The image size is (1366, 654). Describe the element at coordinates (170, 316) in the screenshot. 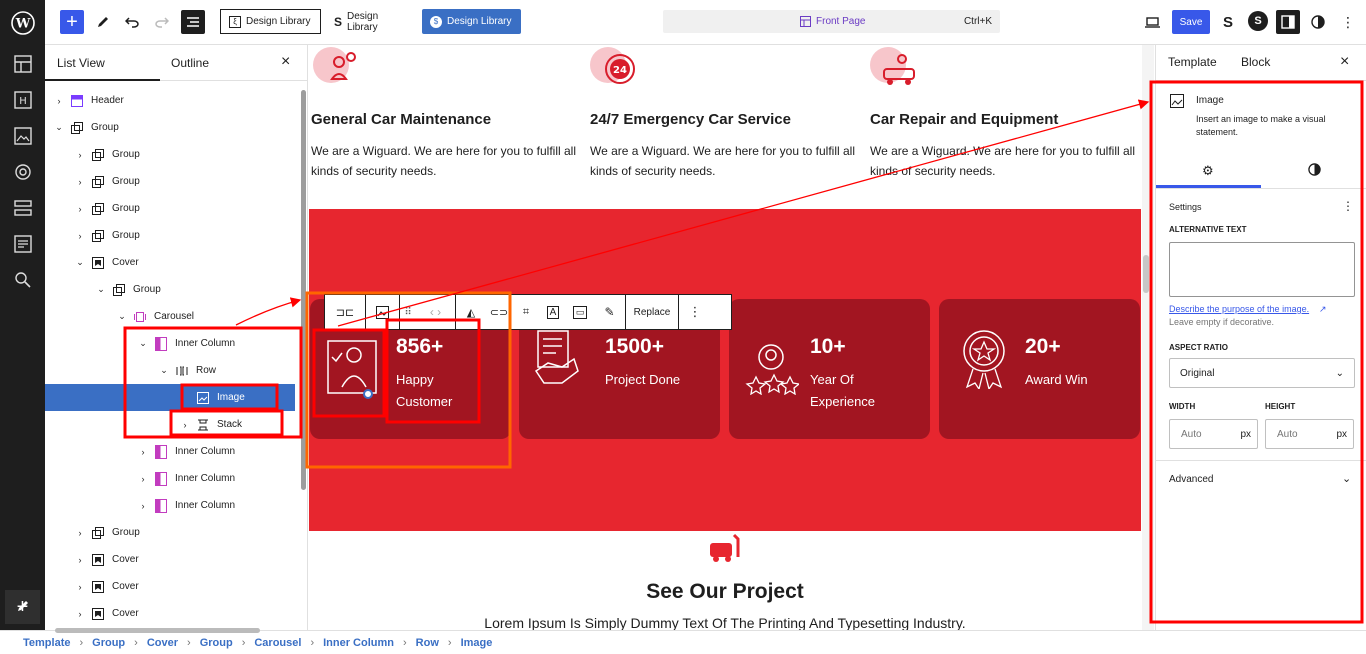

I see `list-view-row-carousel: ⌄ Carousel` at that location.